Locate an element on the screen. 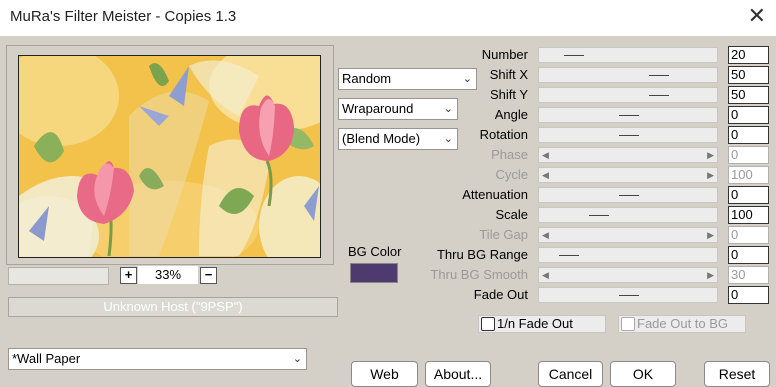 The height and width of the screenshot is (387, 776). param-label: Thru BG Range is located at coordinates (482, 254).